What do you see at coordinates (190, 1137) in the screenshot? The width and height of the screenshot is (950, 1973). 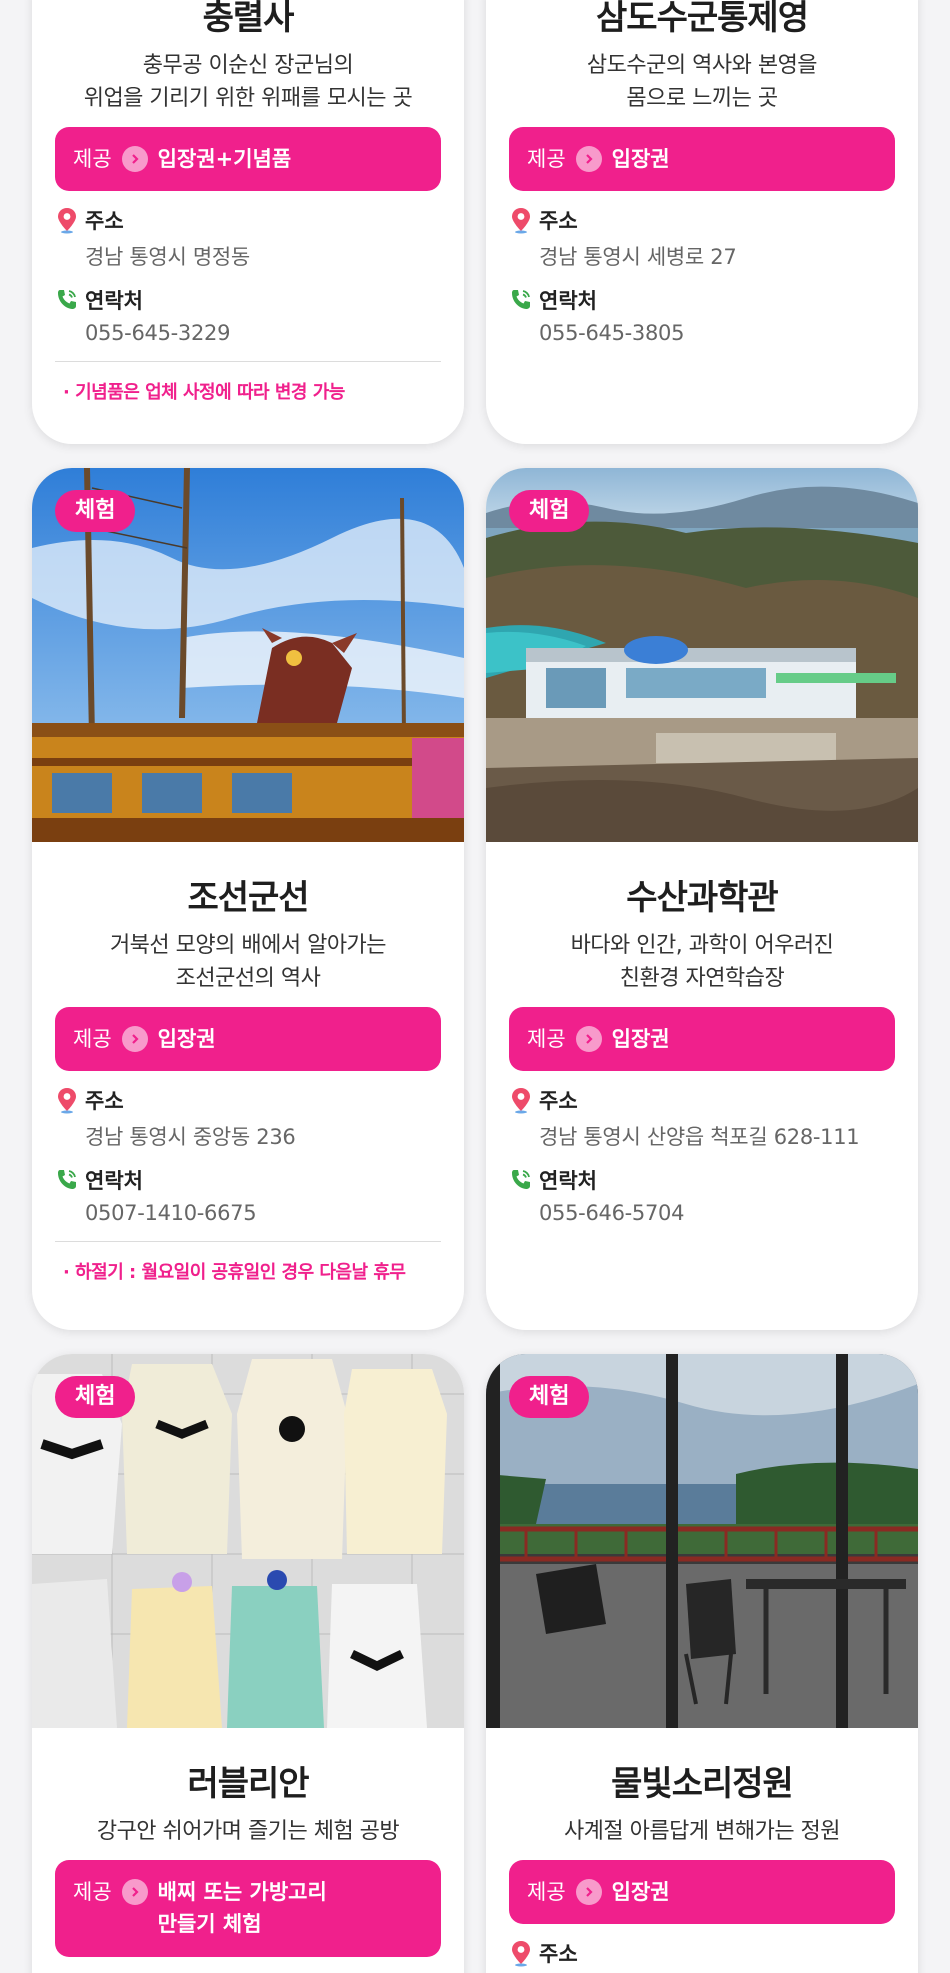 I see `address-value: 경남 통영시 중앙동 236` at bounding box center [190, 1137].